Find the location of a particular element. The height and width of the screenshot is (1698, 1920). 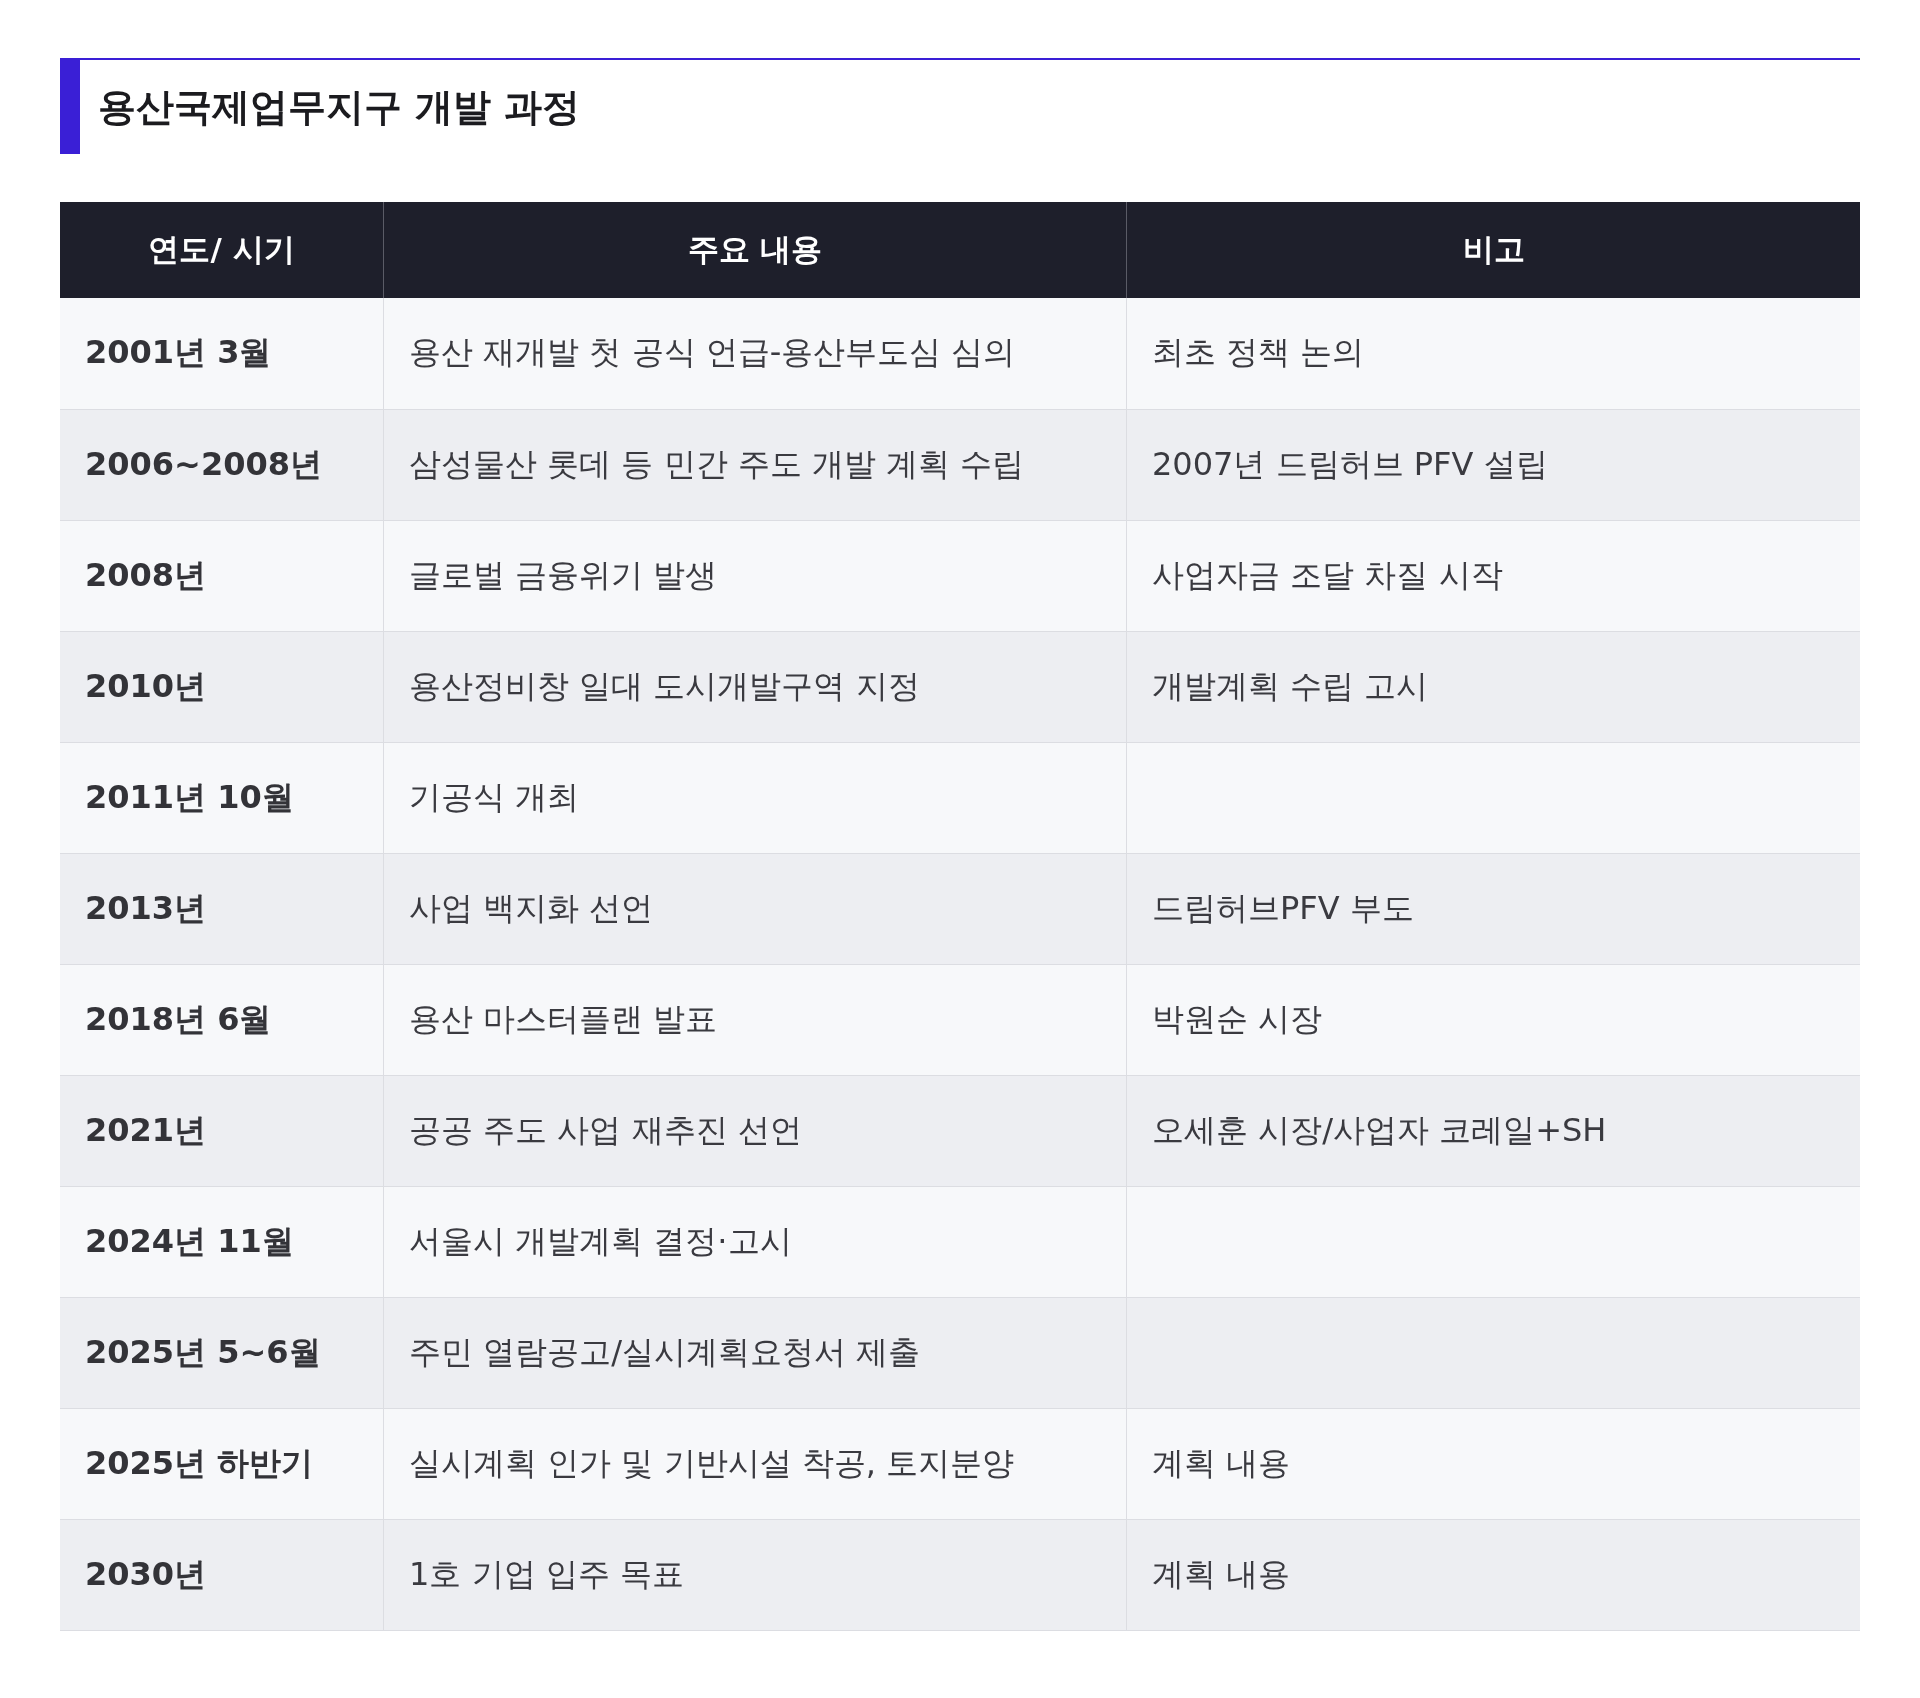

note-cell: 2007년 드림허브 PFV 설립 is located at coordinates (1493, 464).